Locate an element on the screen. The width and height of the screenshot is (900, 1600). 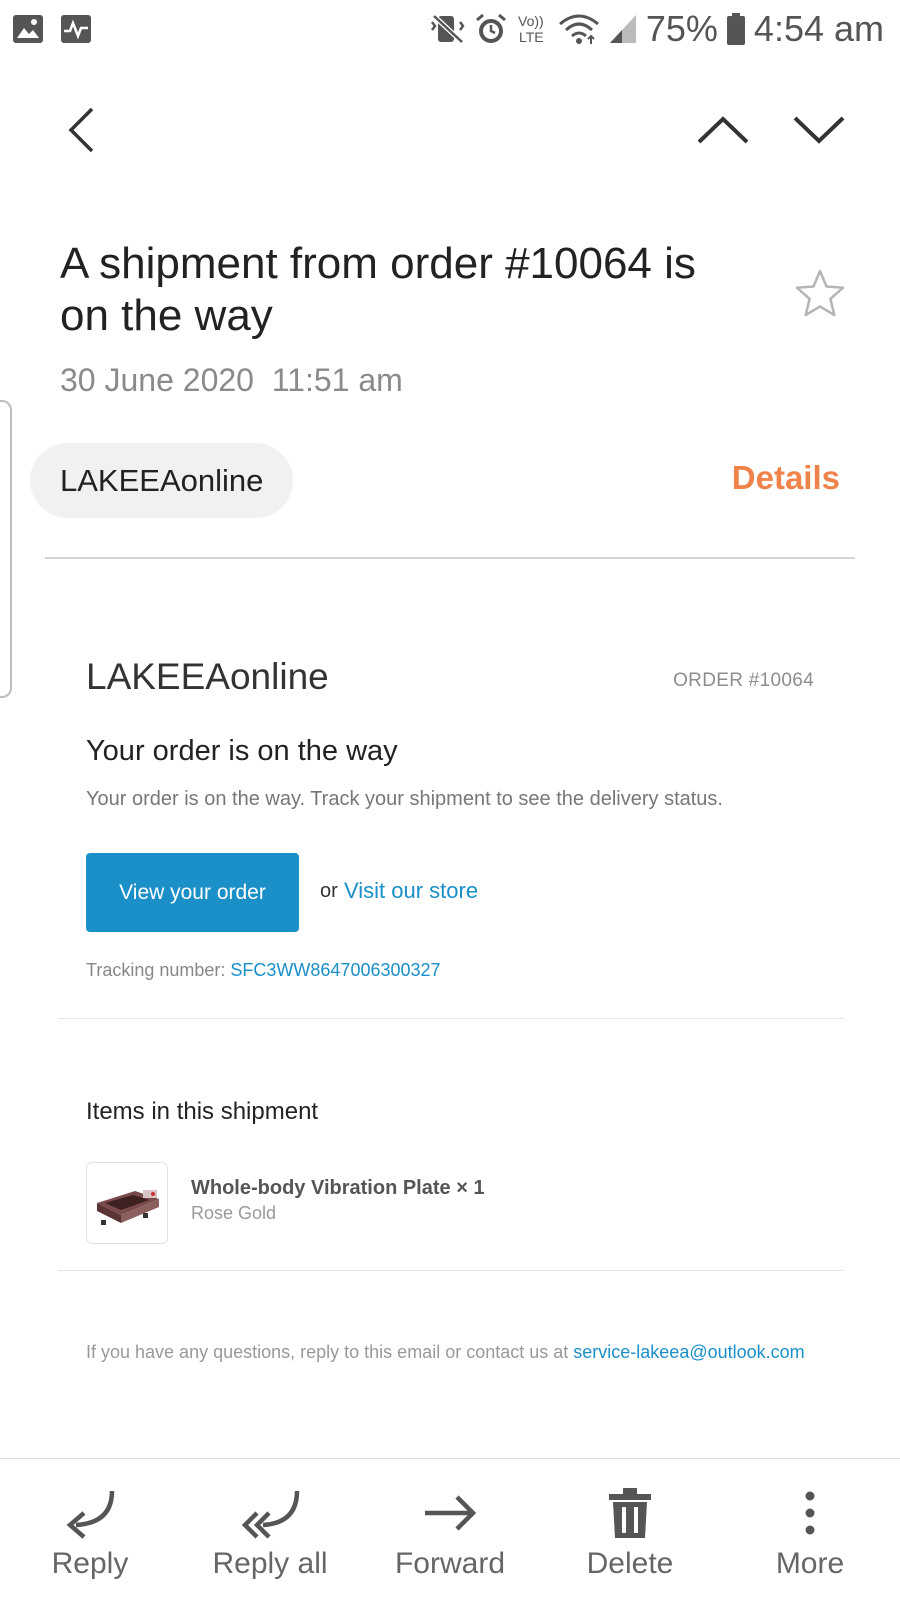
clock-time: 4:54 am is located at coordinates (818, 28).